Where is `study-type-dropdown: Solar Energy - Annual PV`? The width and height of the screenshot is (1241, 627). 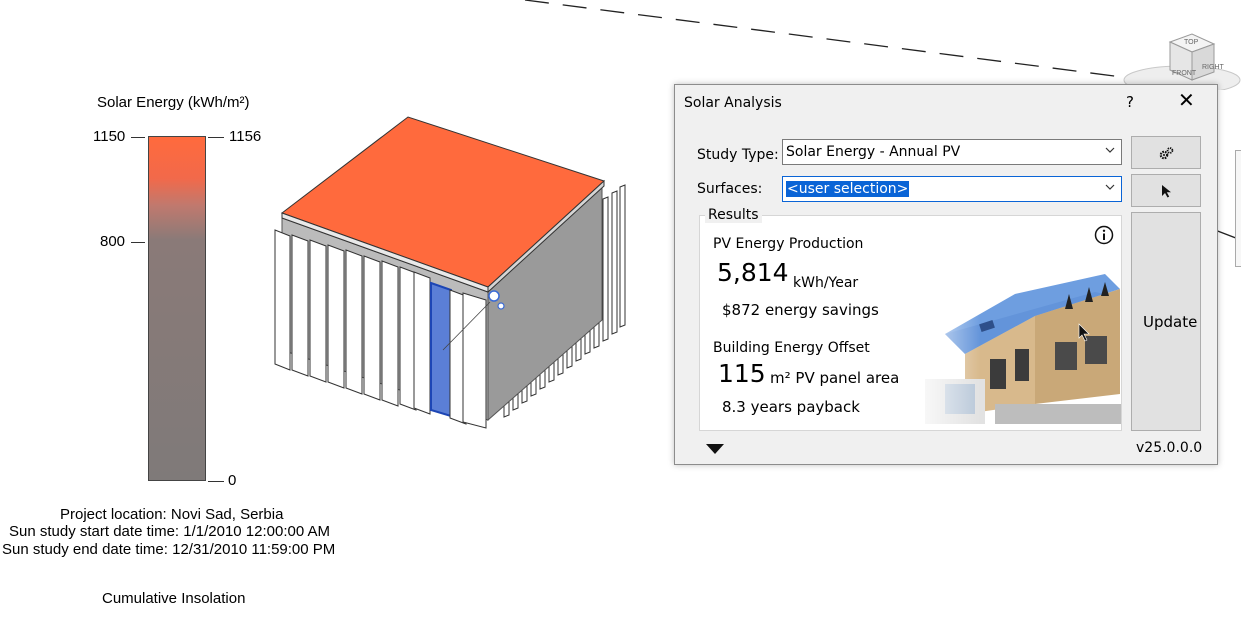 study-type-dropdown: Solar Energy - Annual PV is located at coordinates (952, 152).